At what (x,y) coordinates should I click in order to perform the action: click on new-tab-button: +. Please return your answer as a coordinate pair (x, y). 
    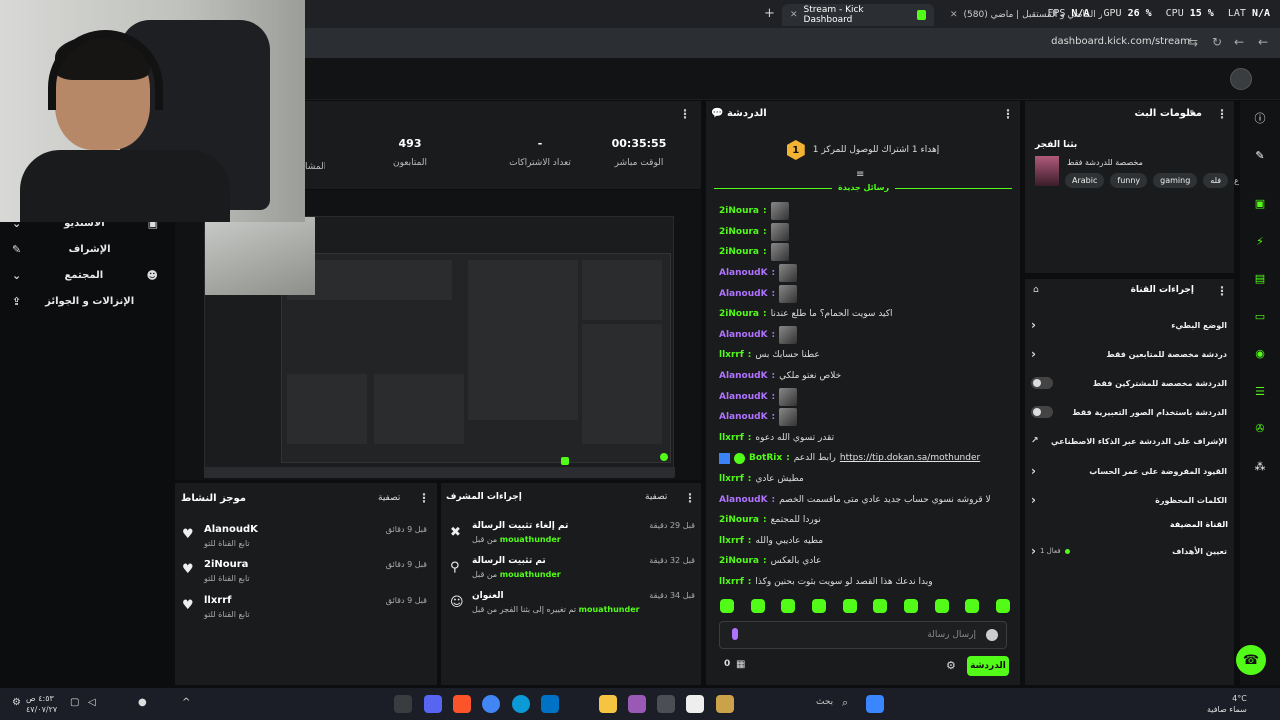
    Looking at the image, I should click on (769, 13).